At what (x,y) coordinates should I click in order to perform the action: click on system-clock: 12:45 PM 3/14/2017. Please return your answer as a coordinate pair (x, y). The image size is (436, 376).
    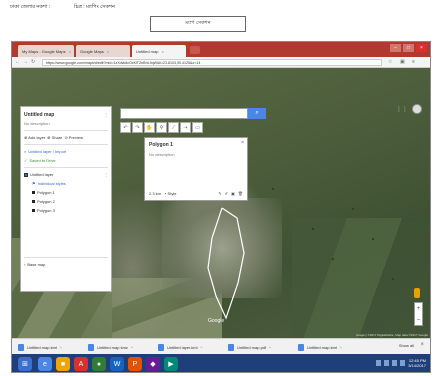
    Looking at the image, I should click on (417, 363).